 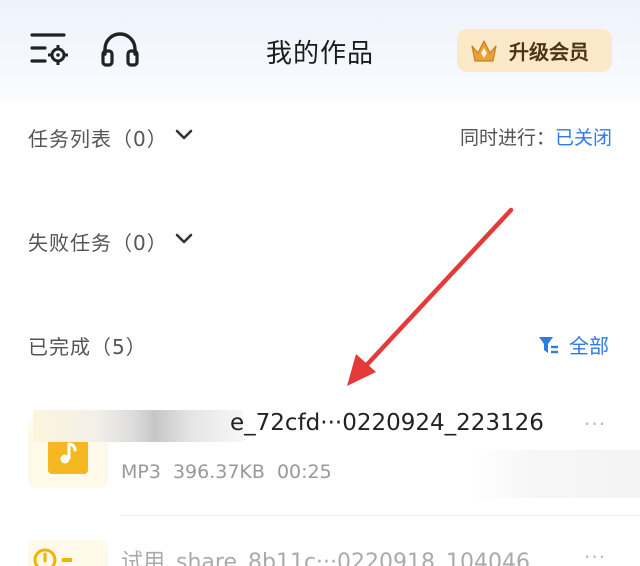 I want to click on warning-icon, so click(x=52, y=557).